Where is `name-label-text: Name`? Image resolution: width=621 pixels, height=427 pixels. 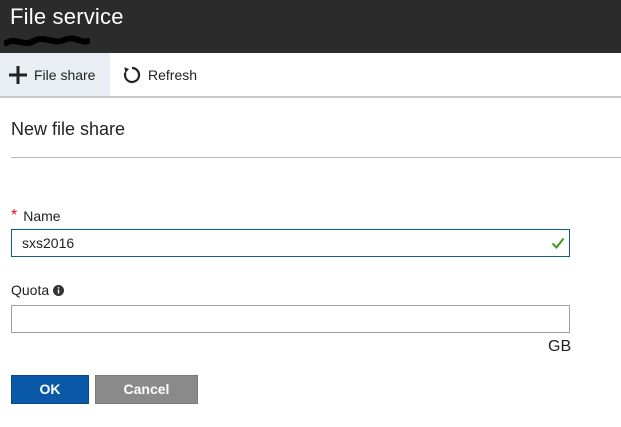
name-label-text: Name is located at coordinates (42, 216).